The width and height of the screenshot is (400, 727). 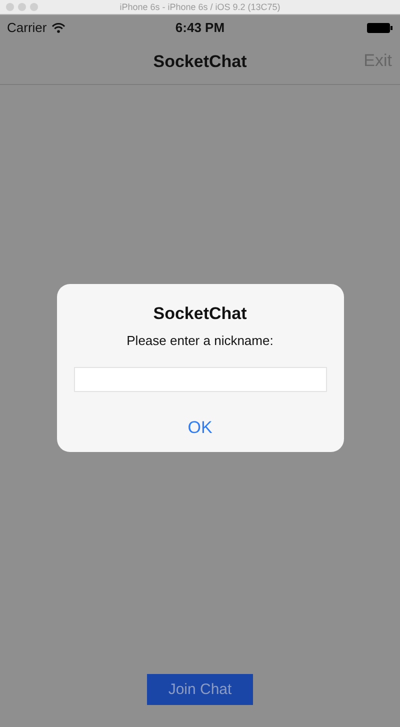 I want to click on battery-icon, so click(x=380, y=27).